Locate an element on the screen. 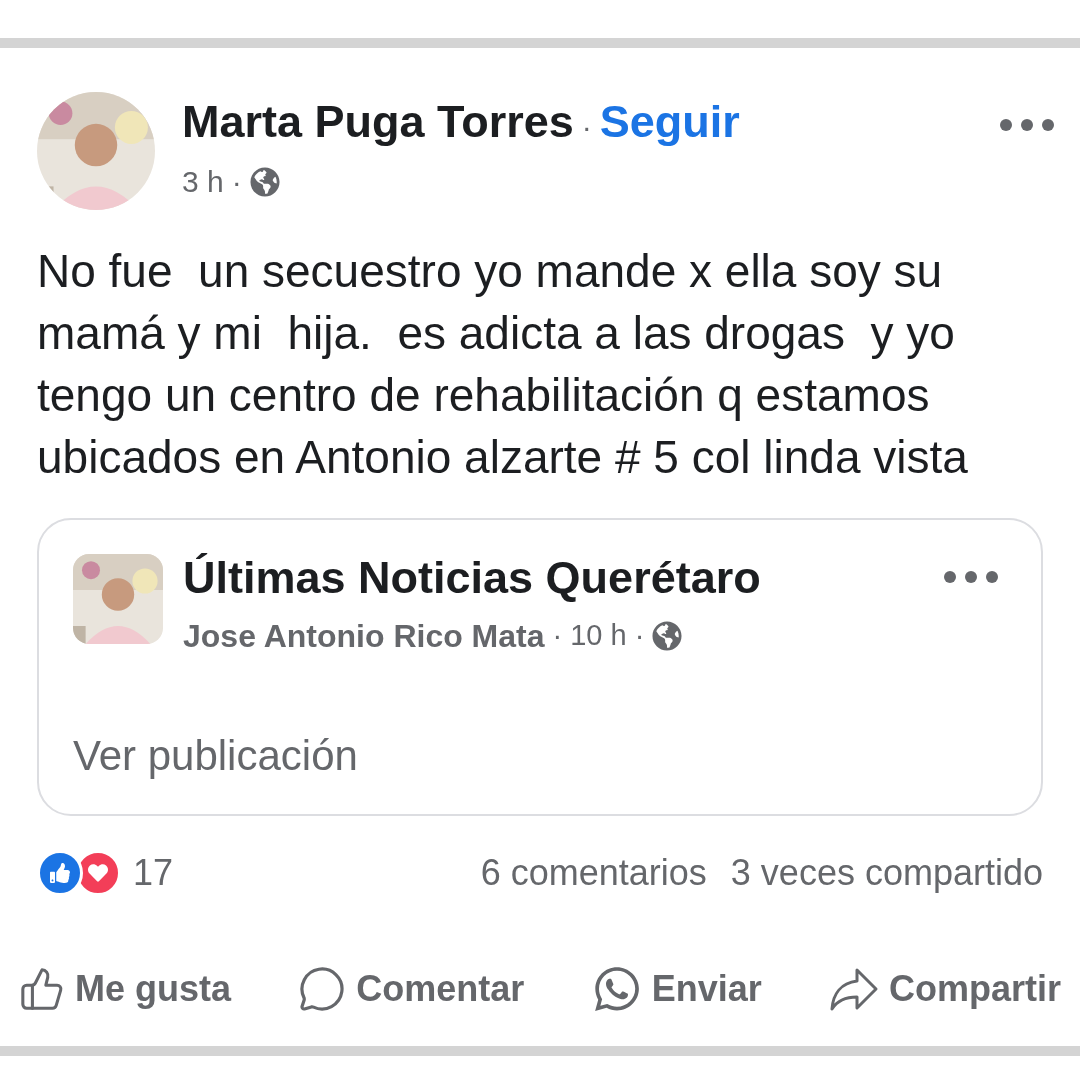 This screenshot has width=1080, height=1080. thumbs-up-icon is located at coordinates (42, 989).